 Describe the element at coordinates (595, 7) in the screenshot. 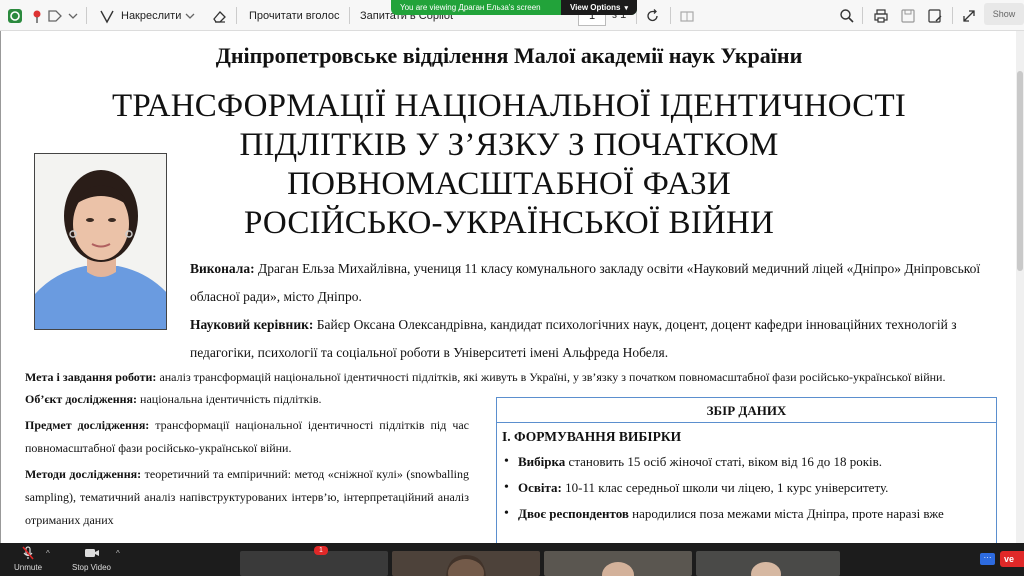

I see `view-options-label: View Options` at that location.